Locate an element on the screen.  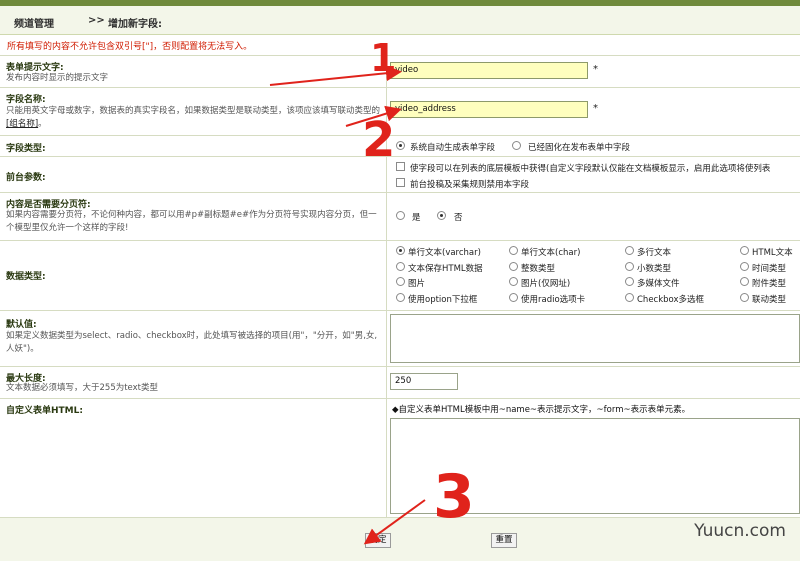
field-type-row: 字段类型: 系统自动生成表单字段 已经固化在发布表单中字段 is located at coordinates (400, 146).